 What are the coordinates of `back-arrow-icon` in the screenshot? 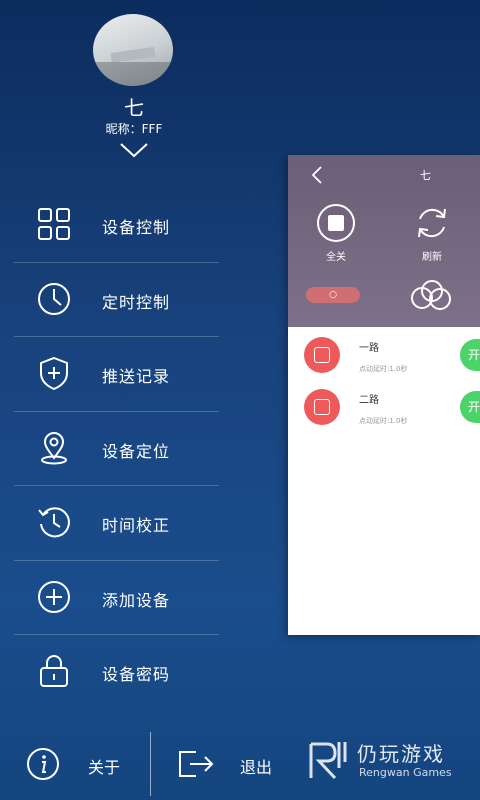 It's located at (317, 175).